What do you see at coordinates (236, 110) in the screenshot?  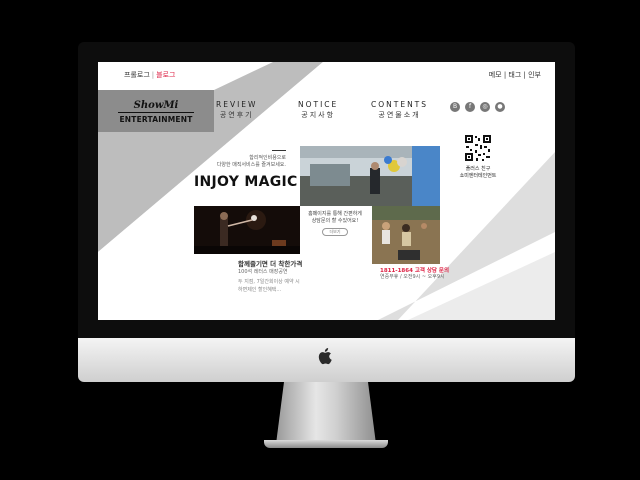 I see `menu-review: REVIEW 공연후기` at bounding box center [236, 110].